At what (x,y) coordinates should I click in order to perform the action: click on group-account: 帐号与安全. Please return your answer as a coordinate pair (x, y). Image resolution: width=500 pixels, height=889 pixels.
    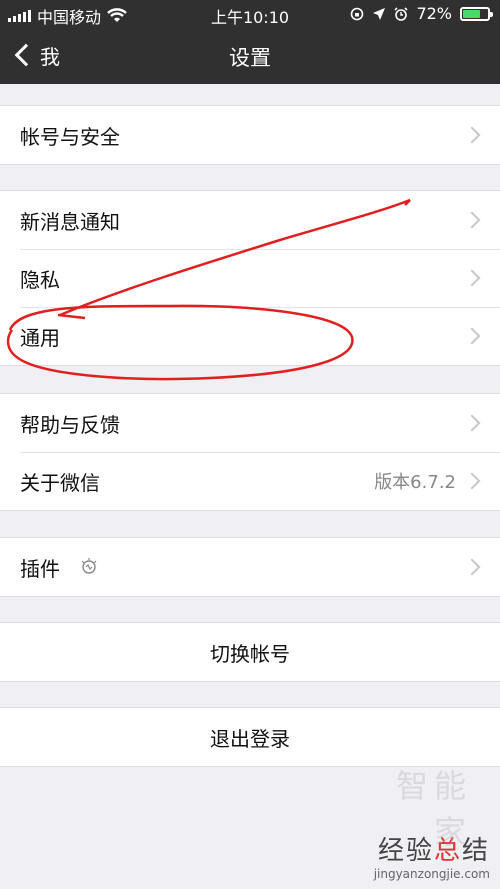
    Looking at the image, I should click on (250, 135).